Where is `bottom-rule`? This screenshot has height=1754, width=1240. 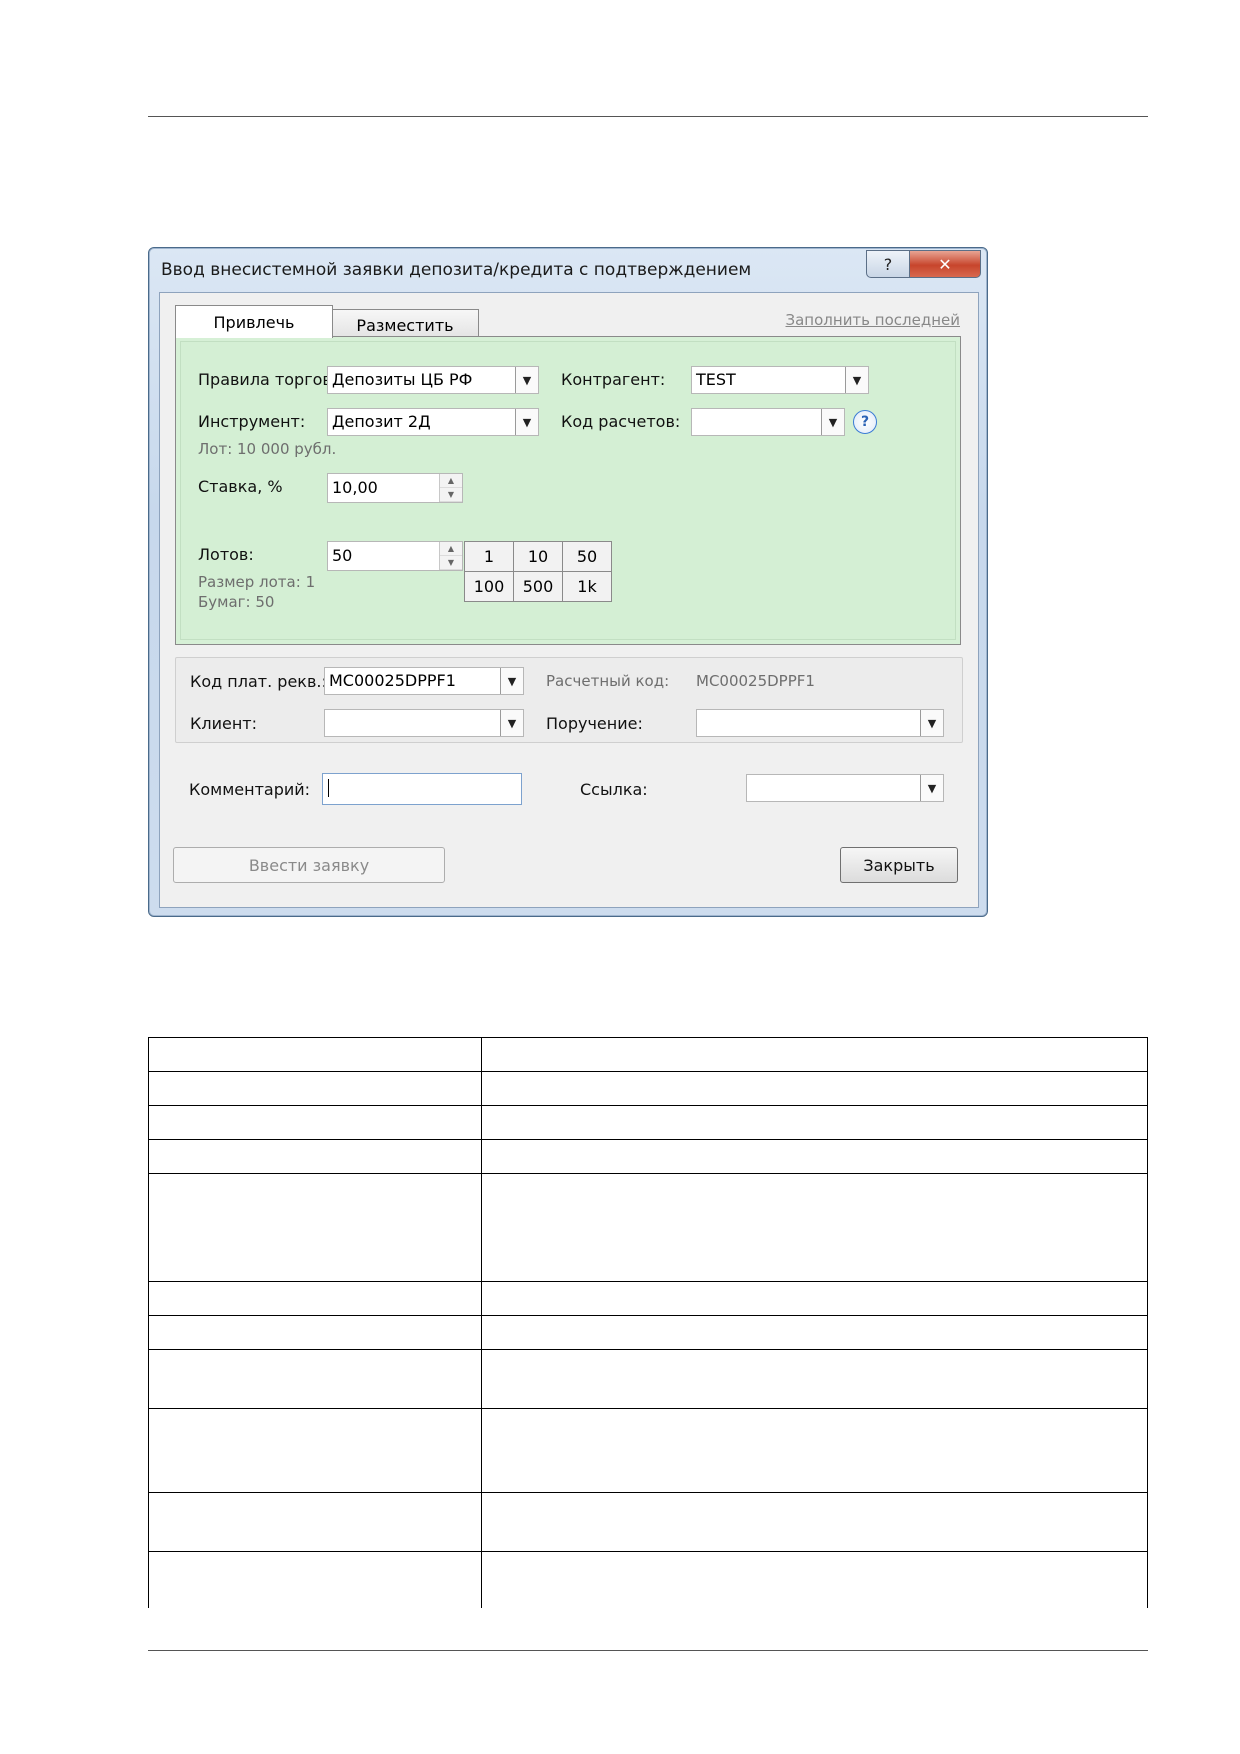
bottom-rule is located at coordinates (648, 1650).